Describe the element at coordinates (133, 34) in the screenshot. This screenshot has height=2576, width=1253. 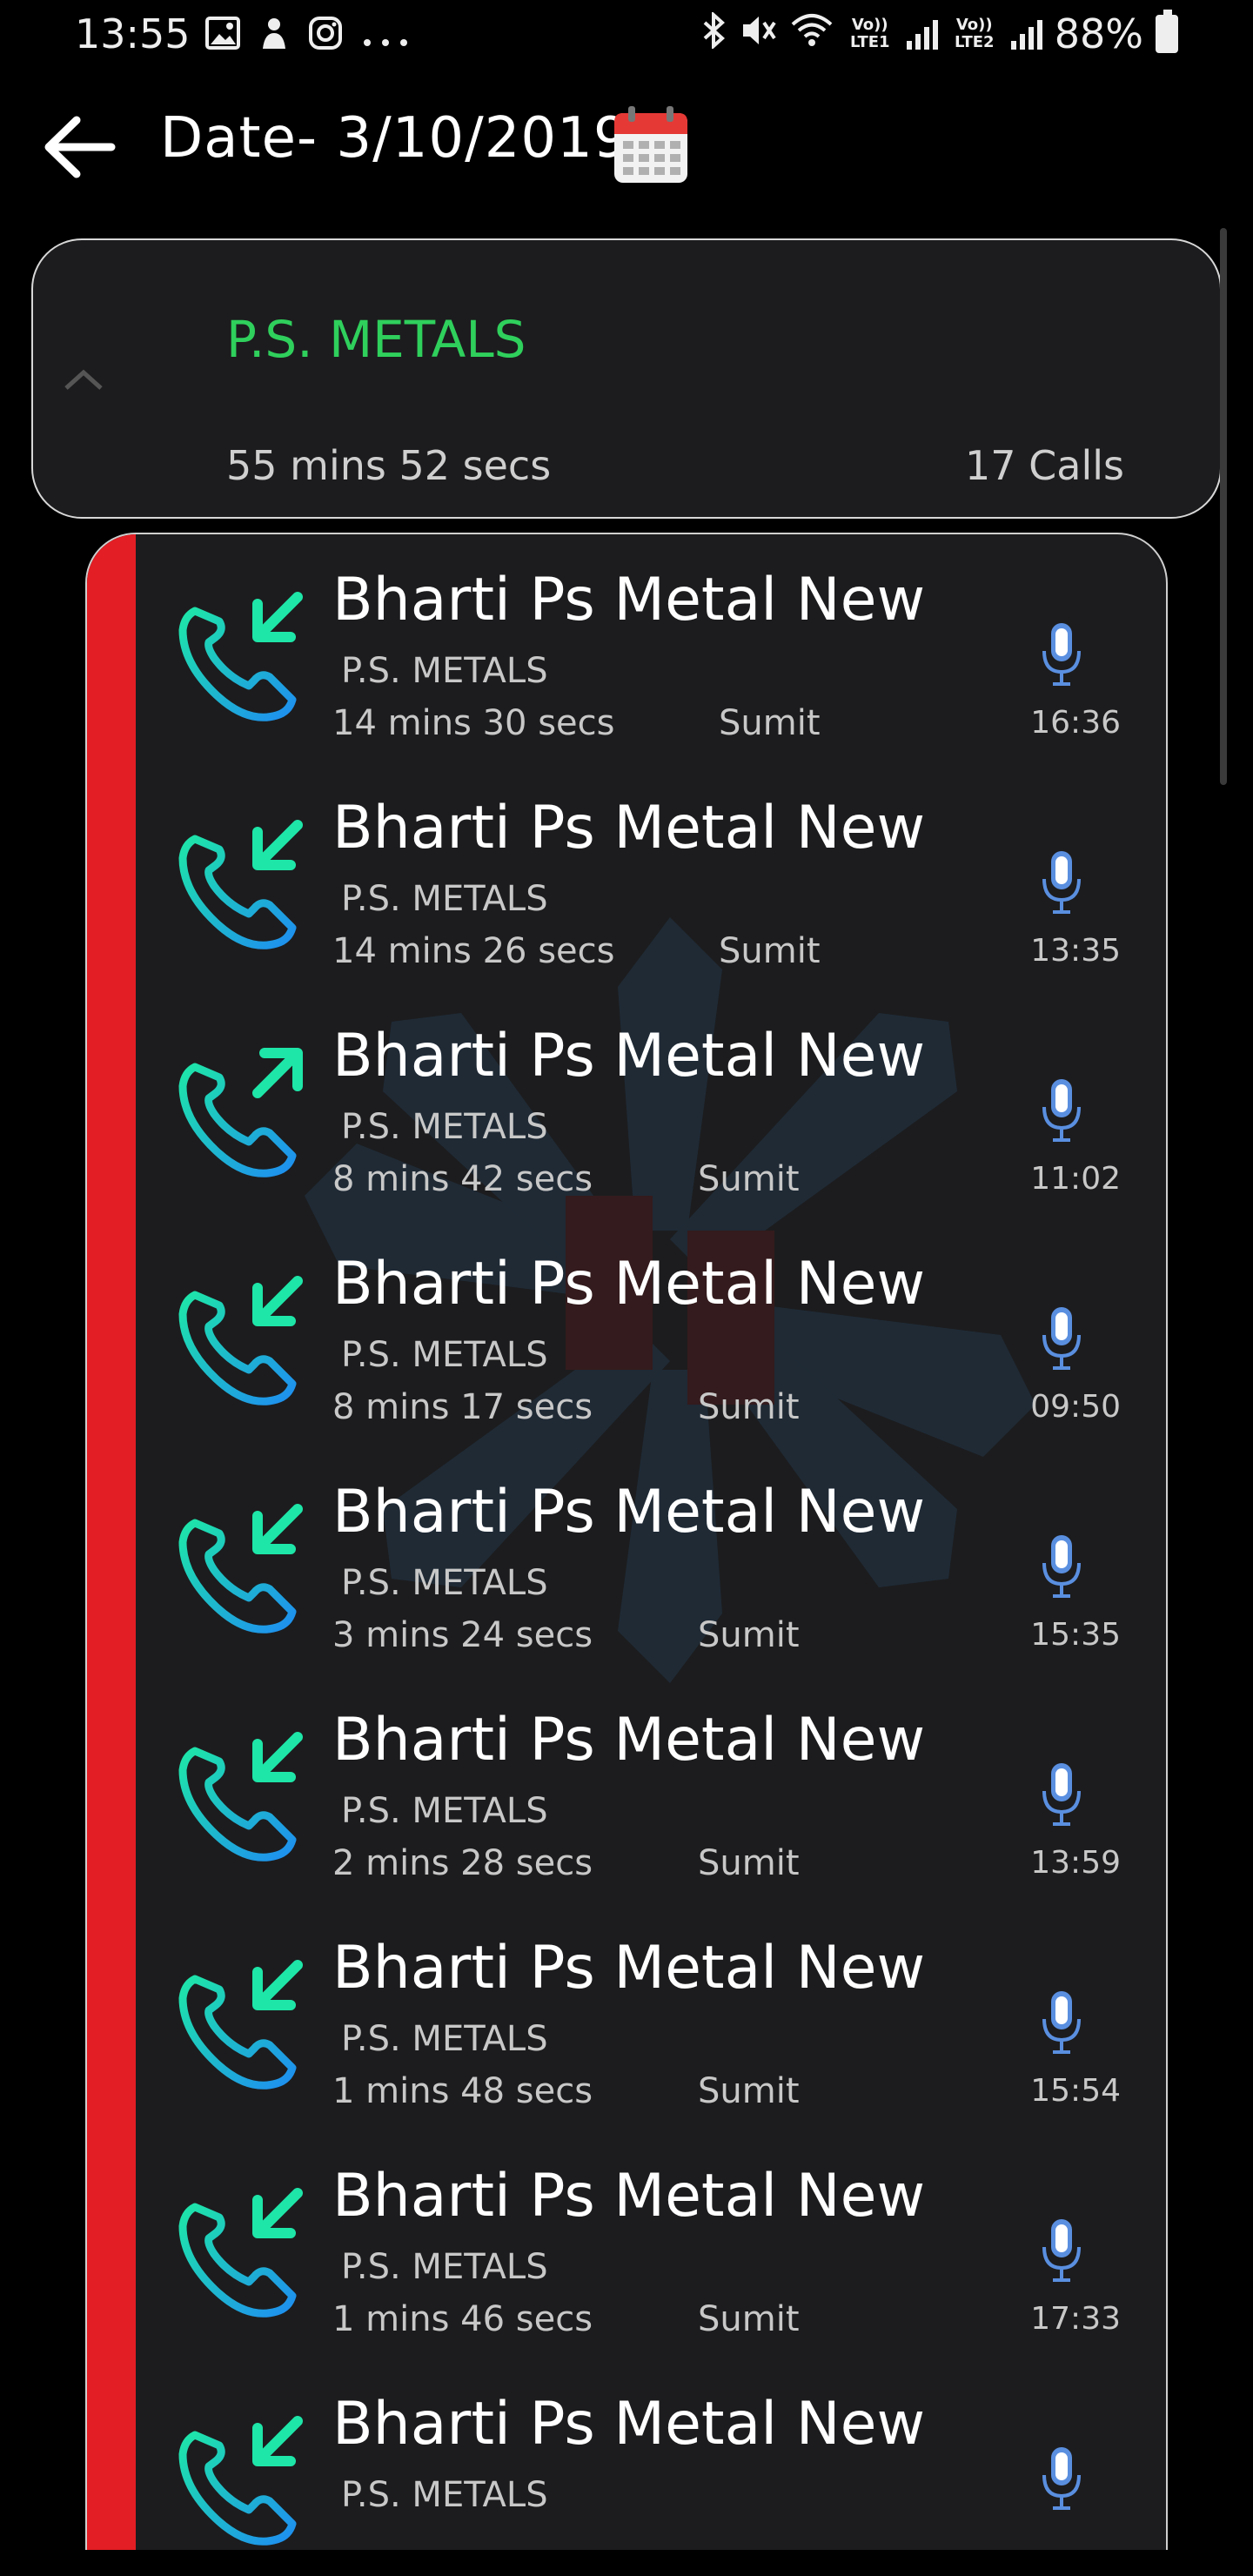
I see `status-time: 13:55` at that location.